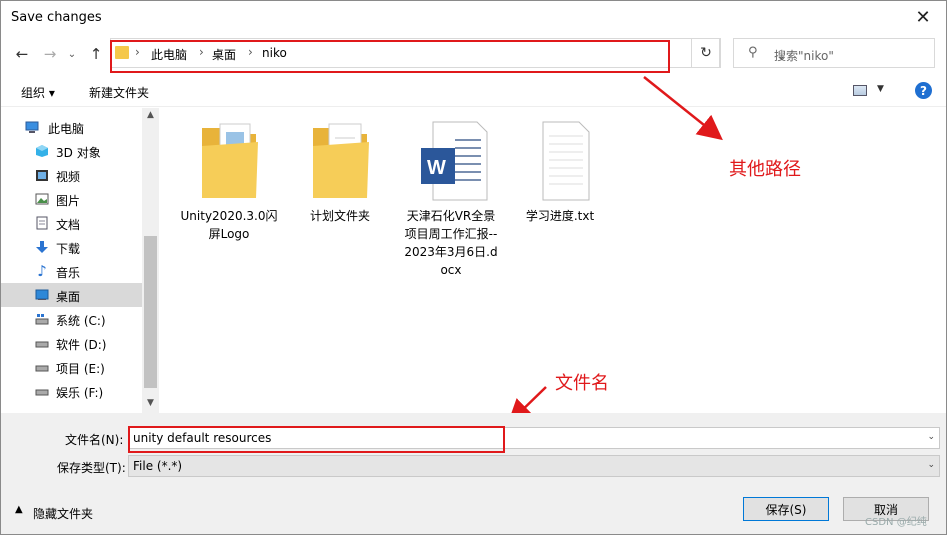 This screenshot has height=535, width=947. What do you see at coordinates (582, 383) in the screenshot?
I see `annotation-file-name: 文件名` at bounding box center [582, 383].